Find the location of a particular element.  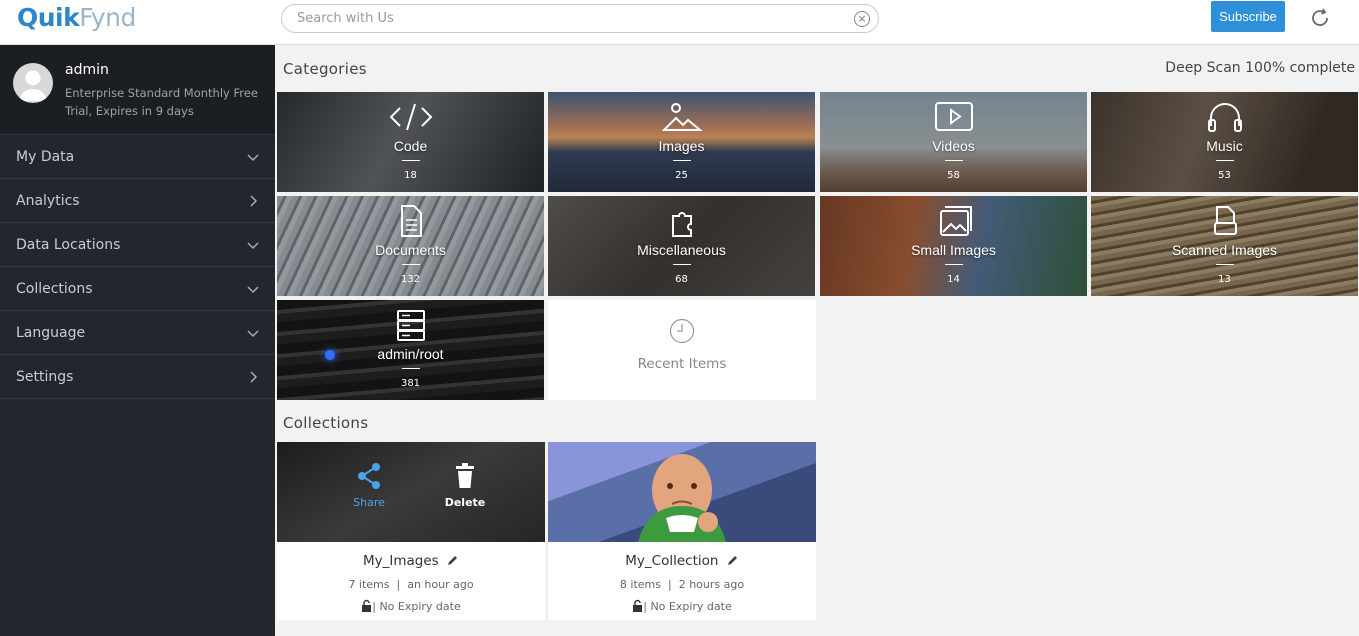

category-label: Small Images is located at coordinates (953, 250).